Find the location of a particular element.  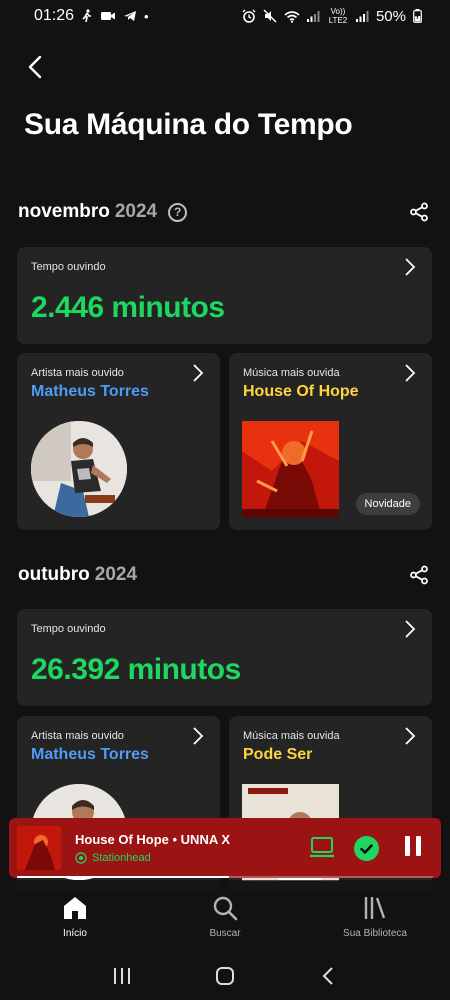

album-cover is located at coordinates (290, 469).